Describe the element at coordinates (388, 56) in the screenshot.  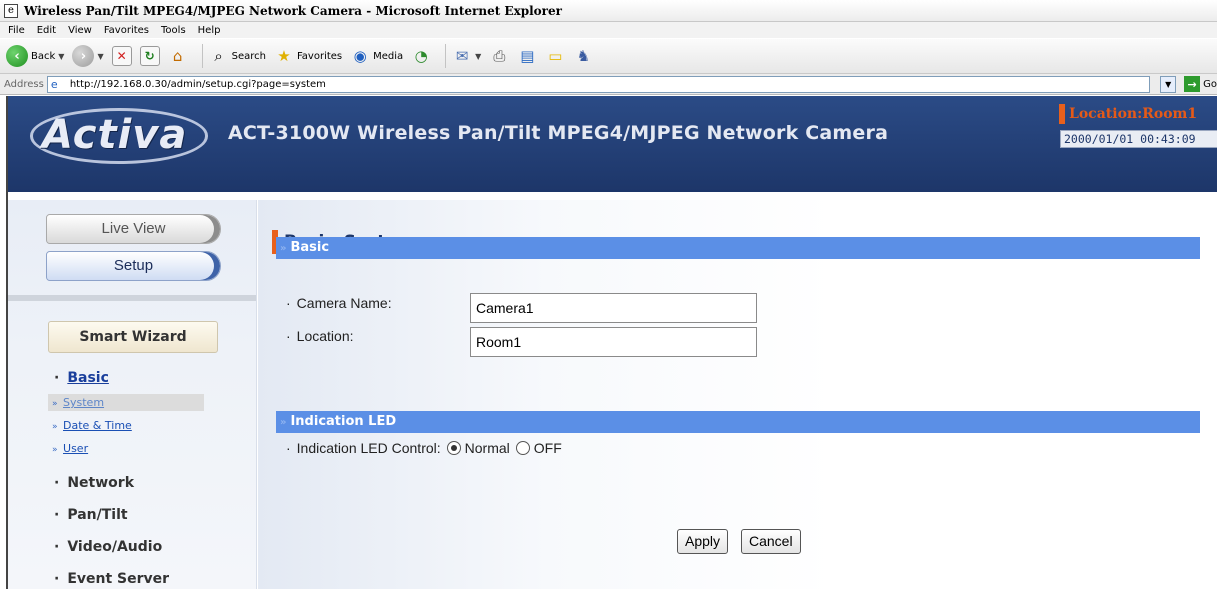
I see `media-label: Media` at that location.